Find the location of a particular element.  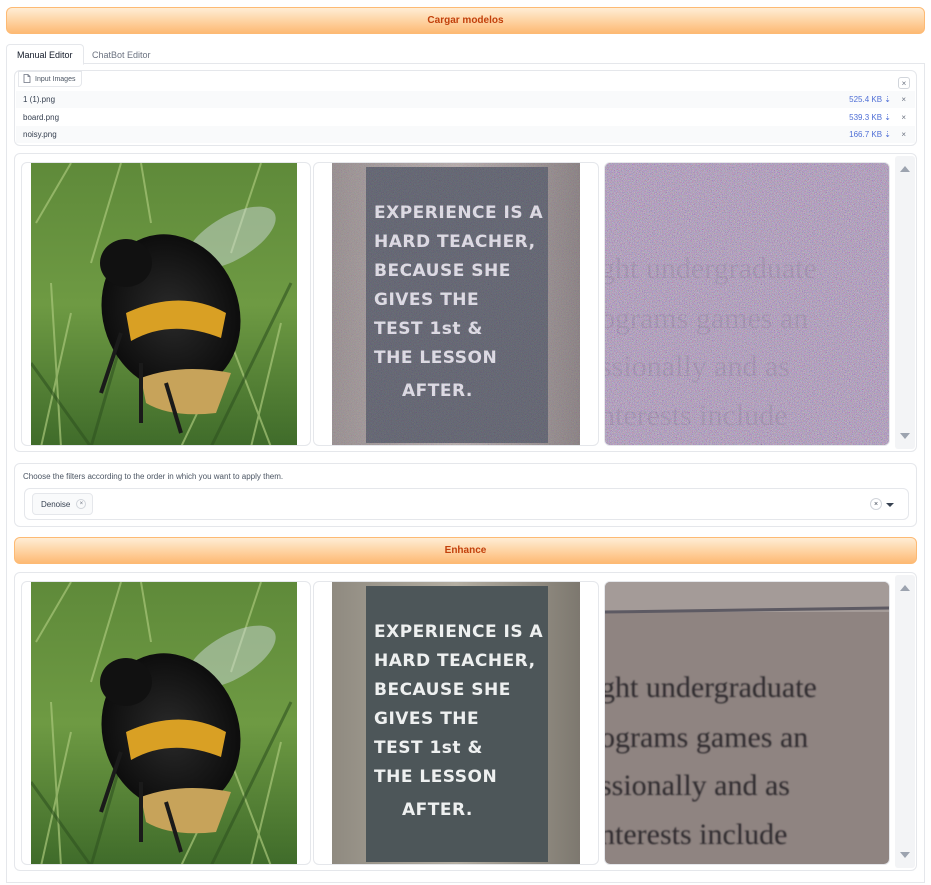

enhance-button: Enhance is located at coordinates (465, 550).